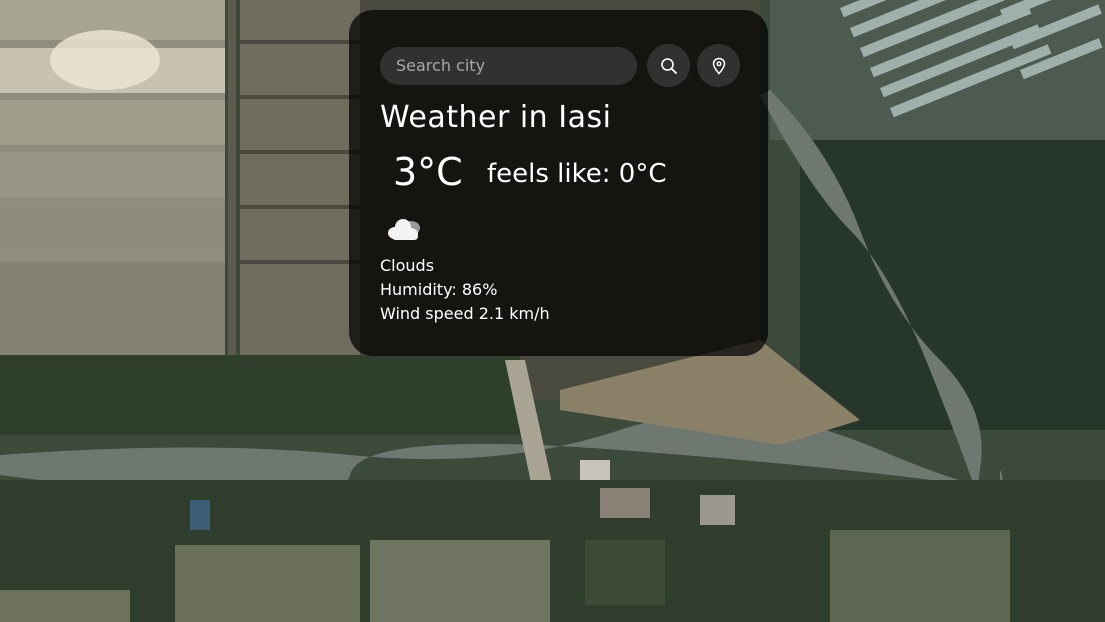 The height and width of the screenshot is (622, 1105). I want to click on humidity: Humidity: 86%, so click(439, 289).